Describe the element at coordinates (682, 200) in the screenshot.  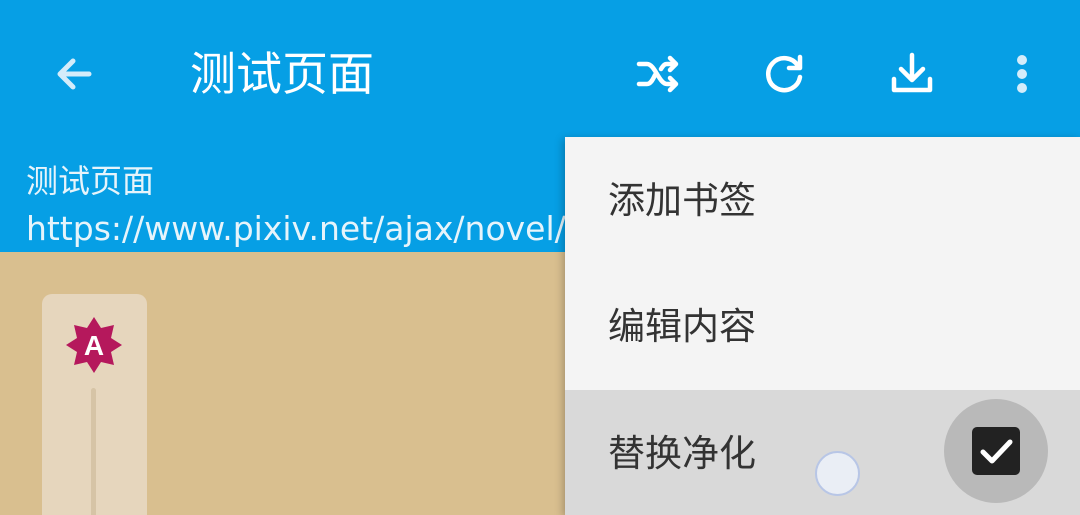
I see `menu-item-label: 添加书签` at that location.